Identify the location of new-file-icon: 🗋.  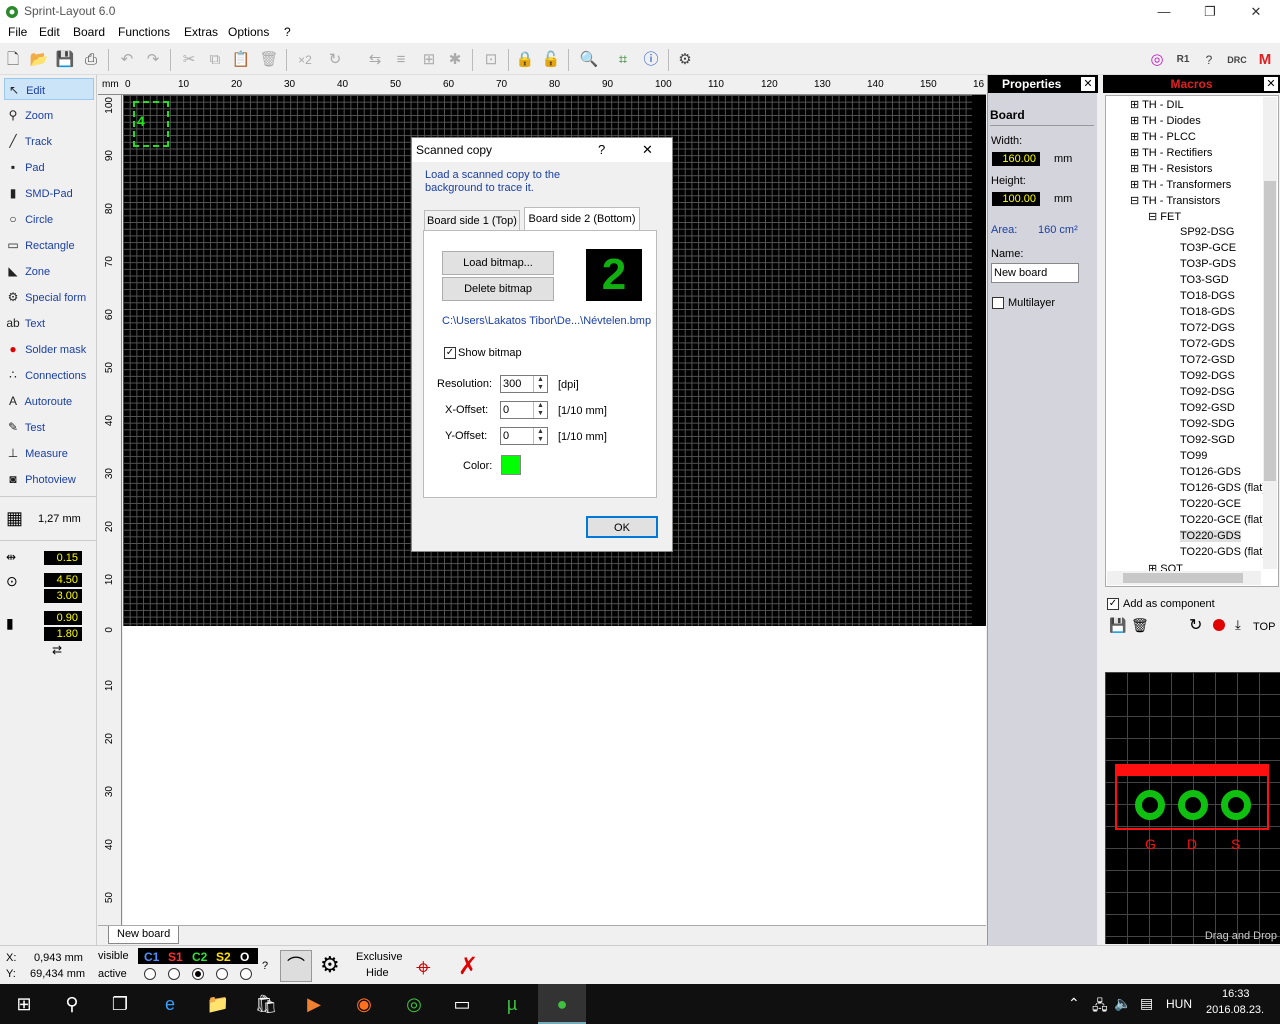
(13, 60).